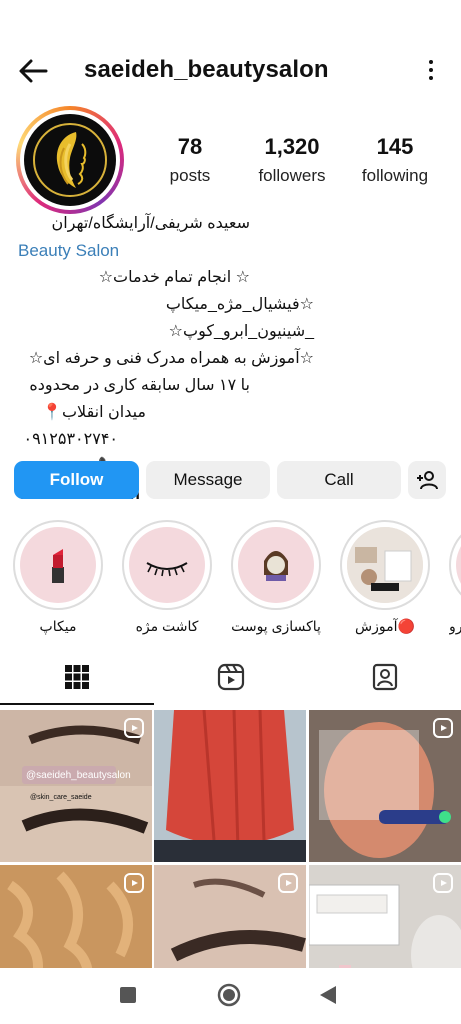 This screenshot has width=461, height=1024. What do you see at coordinates (395, 146) in the screenshot?
I see `following-count-value: 145` at bounding box center [395, 146].